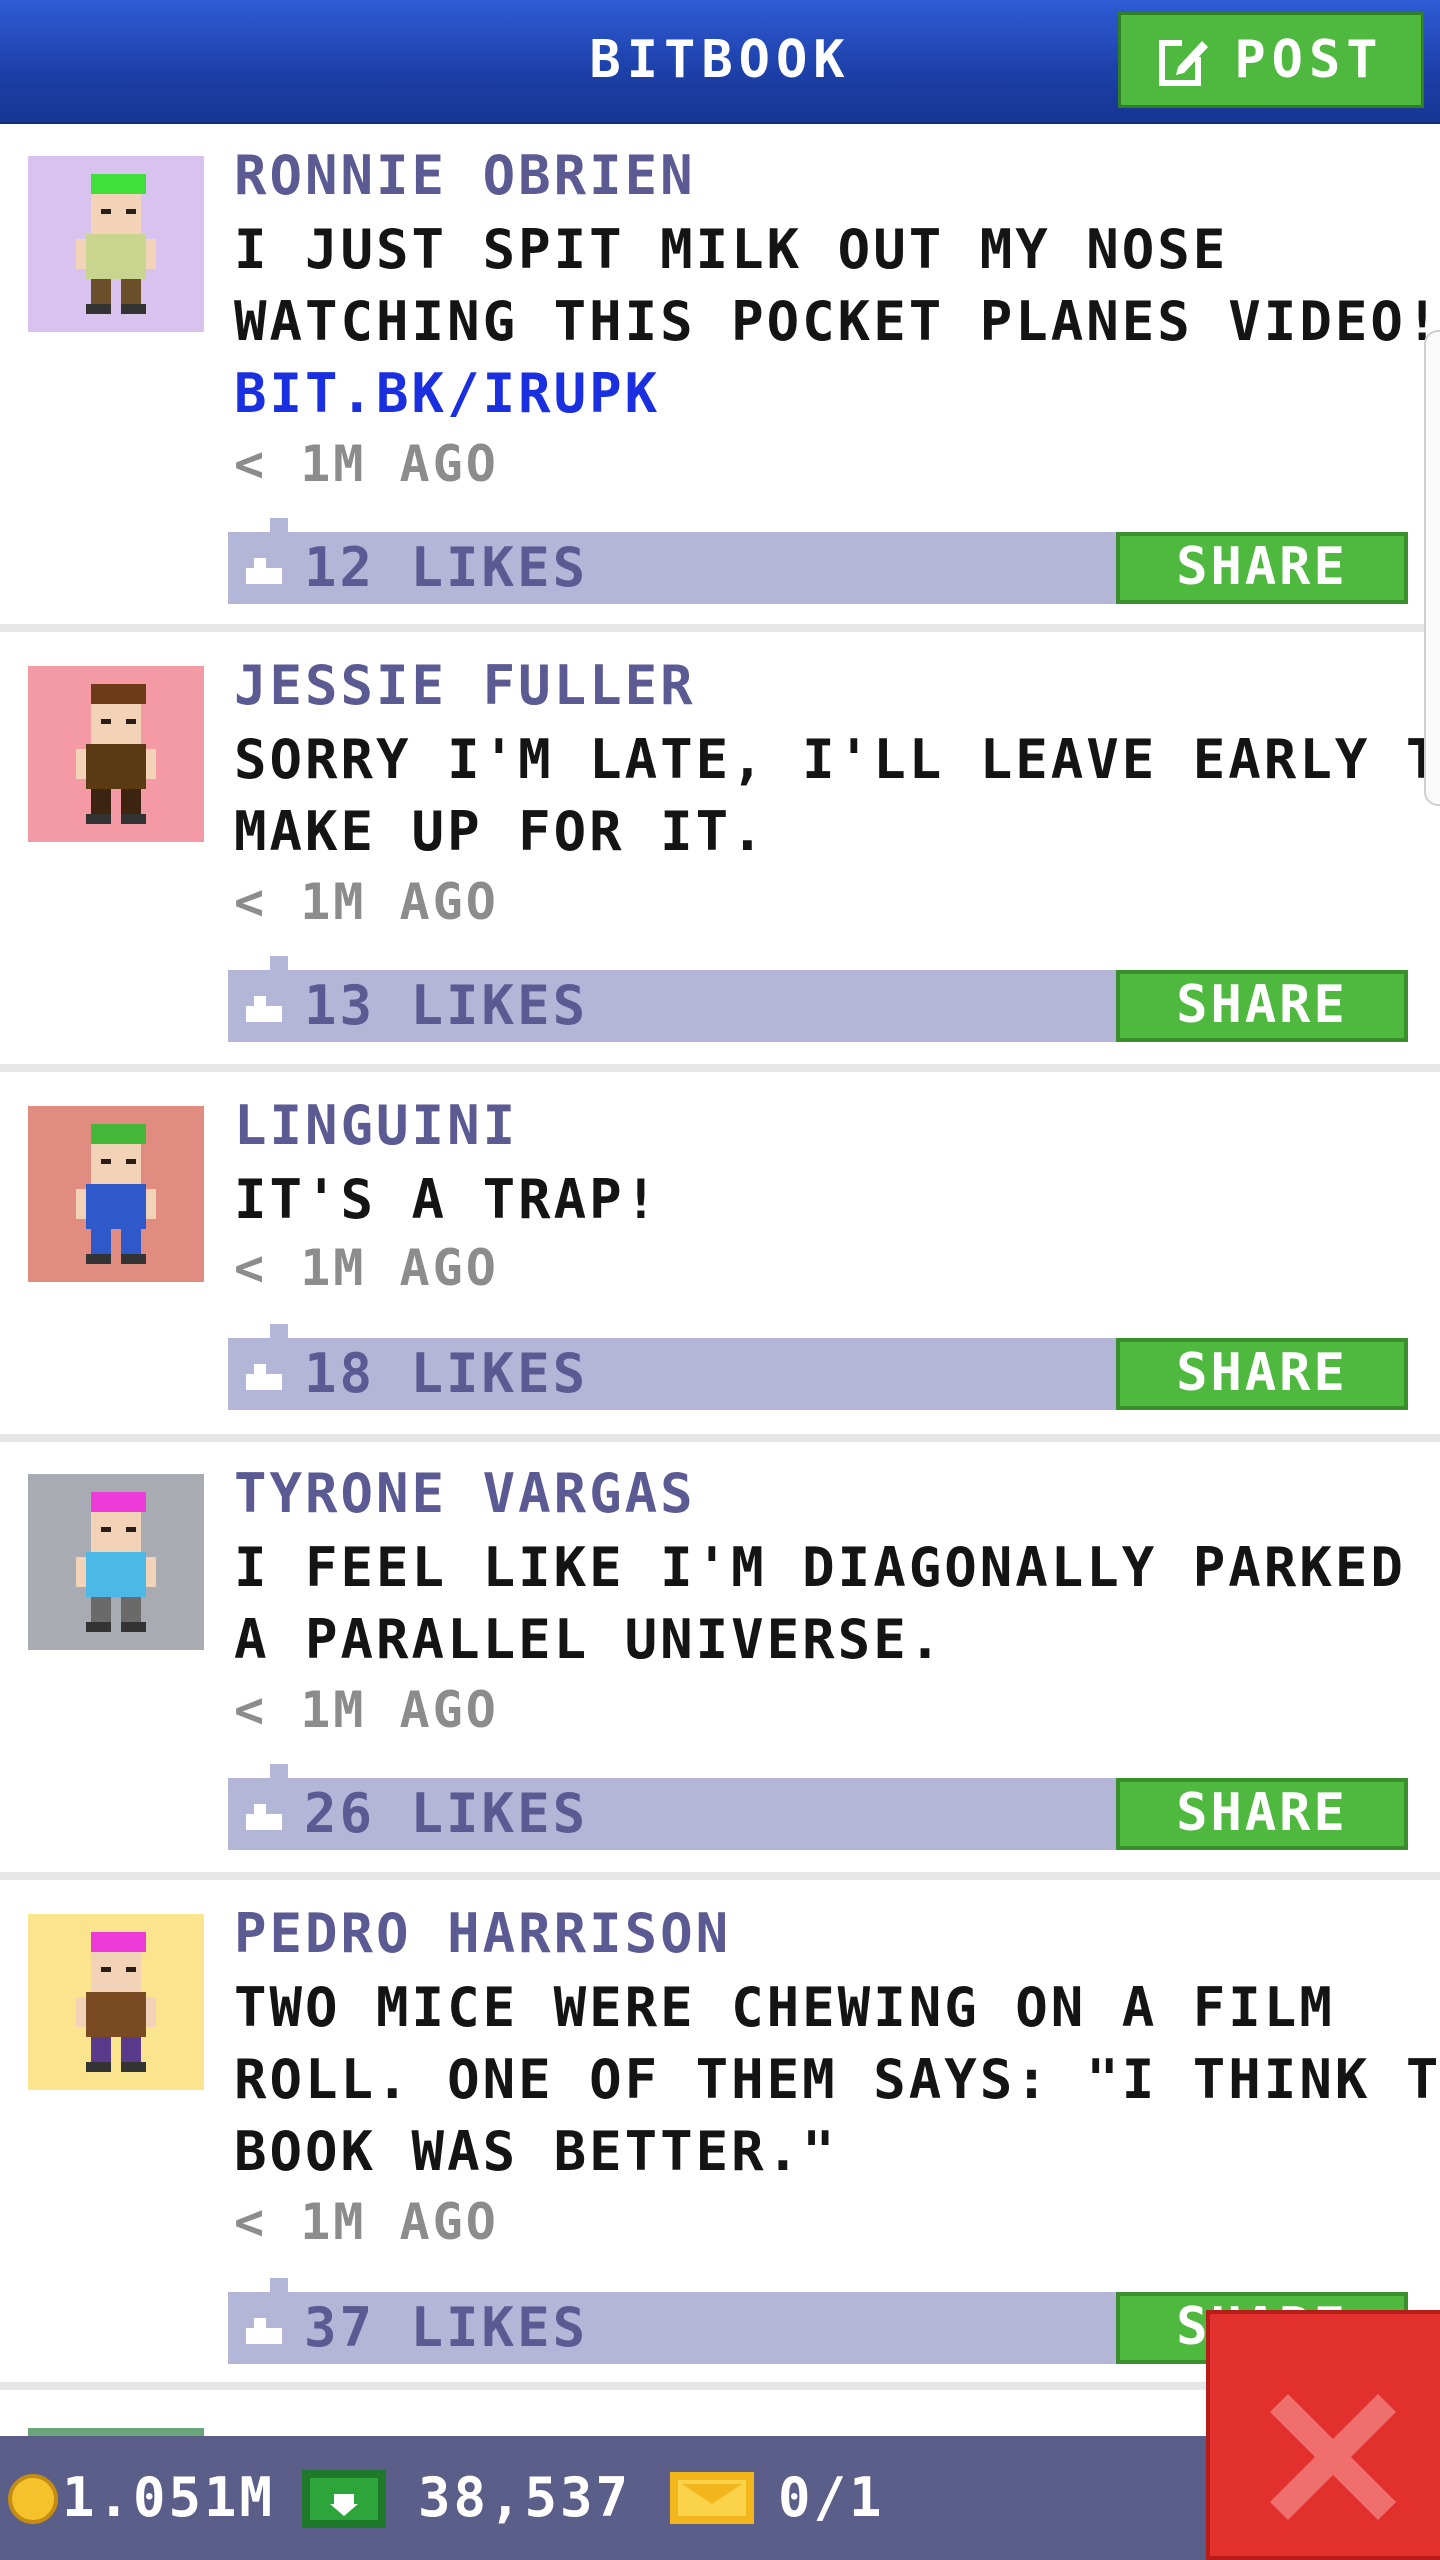  I want to click on post-text-line: BOOK WAS BETTER.", so click(536, 2151).